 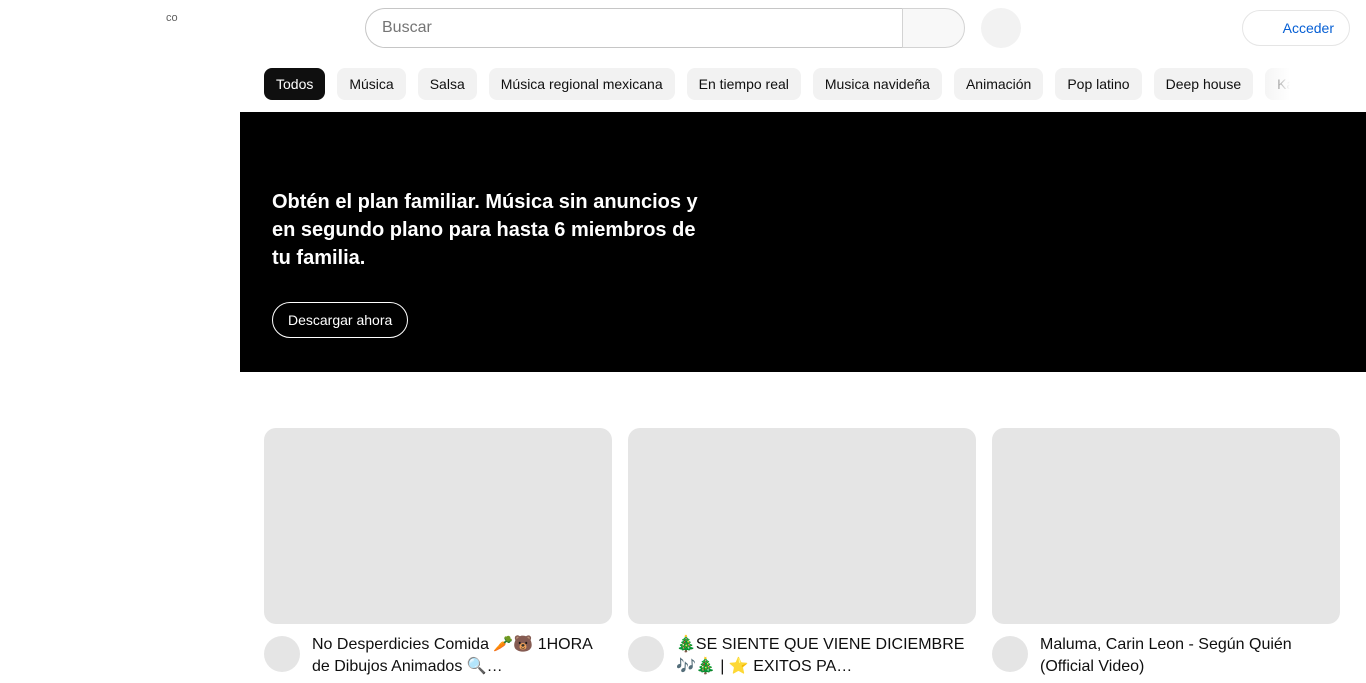 I want to click on download-now-label: Descargar ahora, so click(x=340, y=320).